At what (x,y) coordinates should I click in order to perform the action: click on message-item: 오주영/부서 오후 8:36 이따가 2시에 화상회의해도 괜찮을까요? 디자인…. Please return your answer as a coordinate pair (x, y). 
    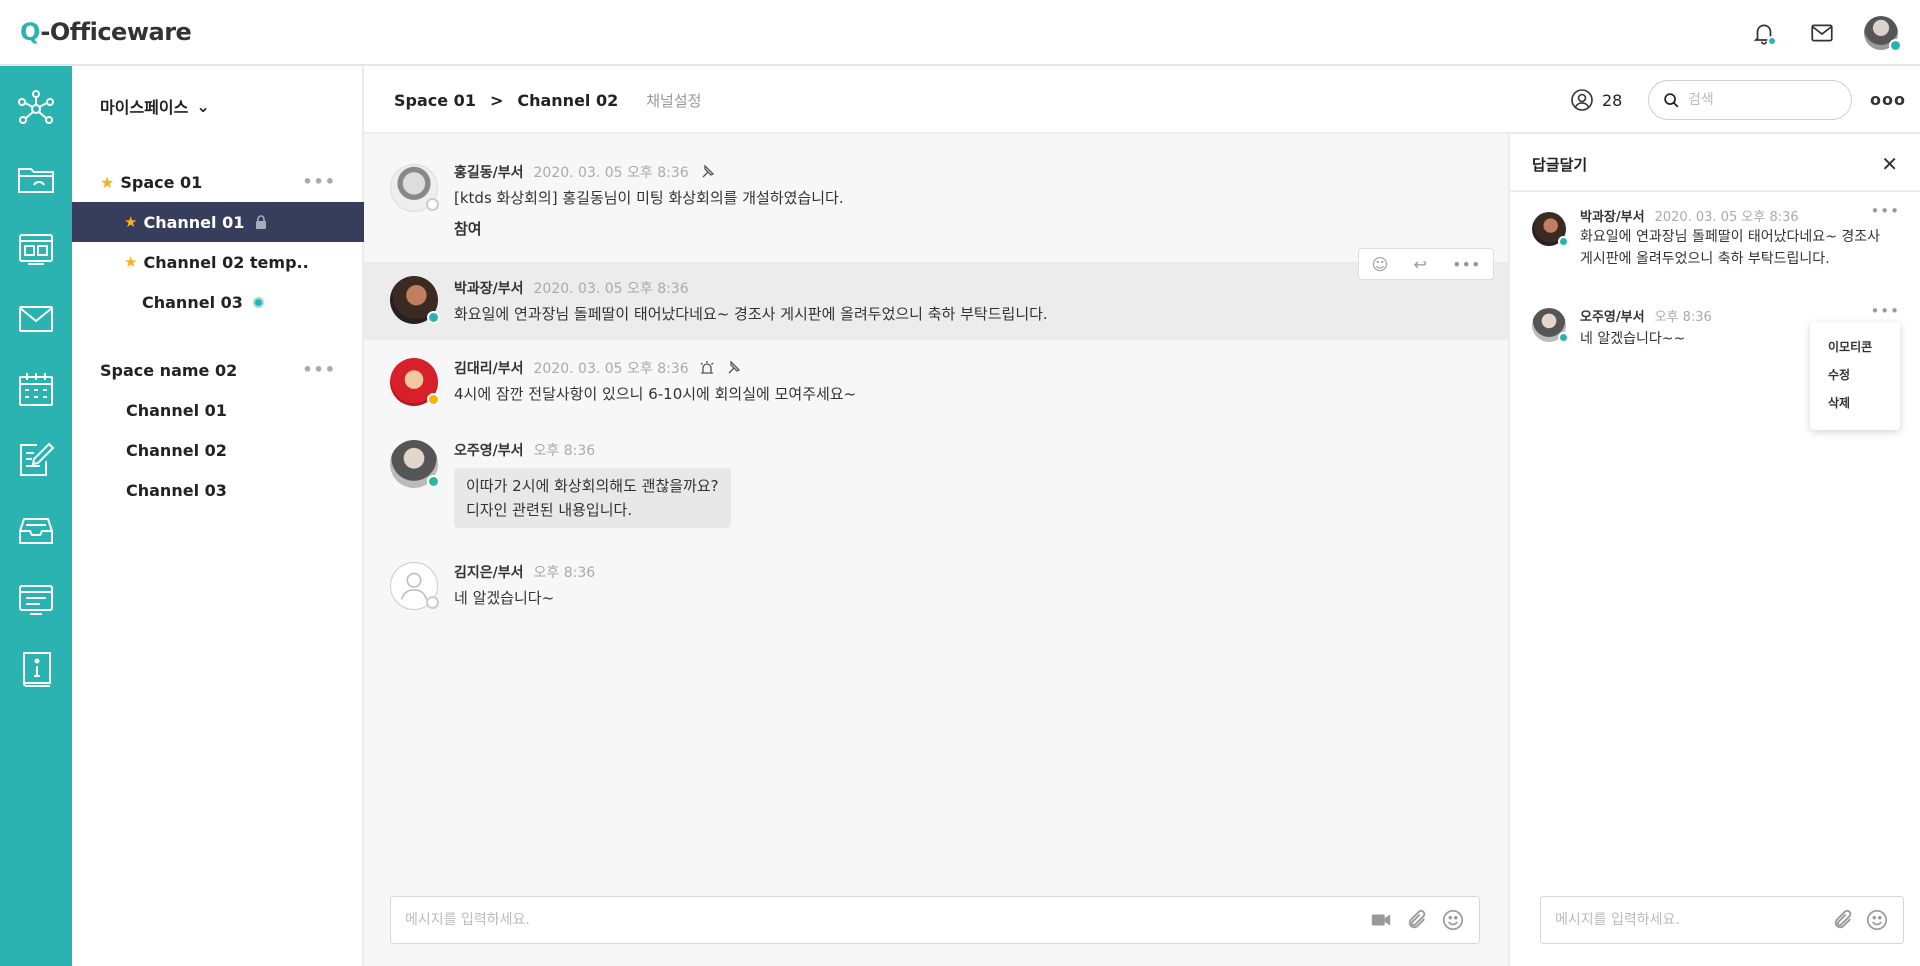
    Looking at the image, I should click on (936, 500).